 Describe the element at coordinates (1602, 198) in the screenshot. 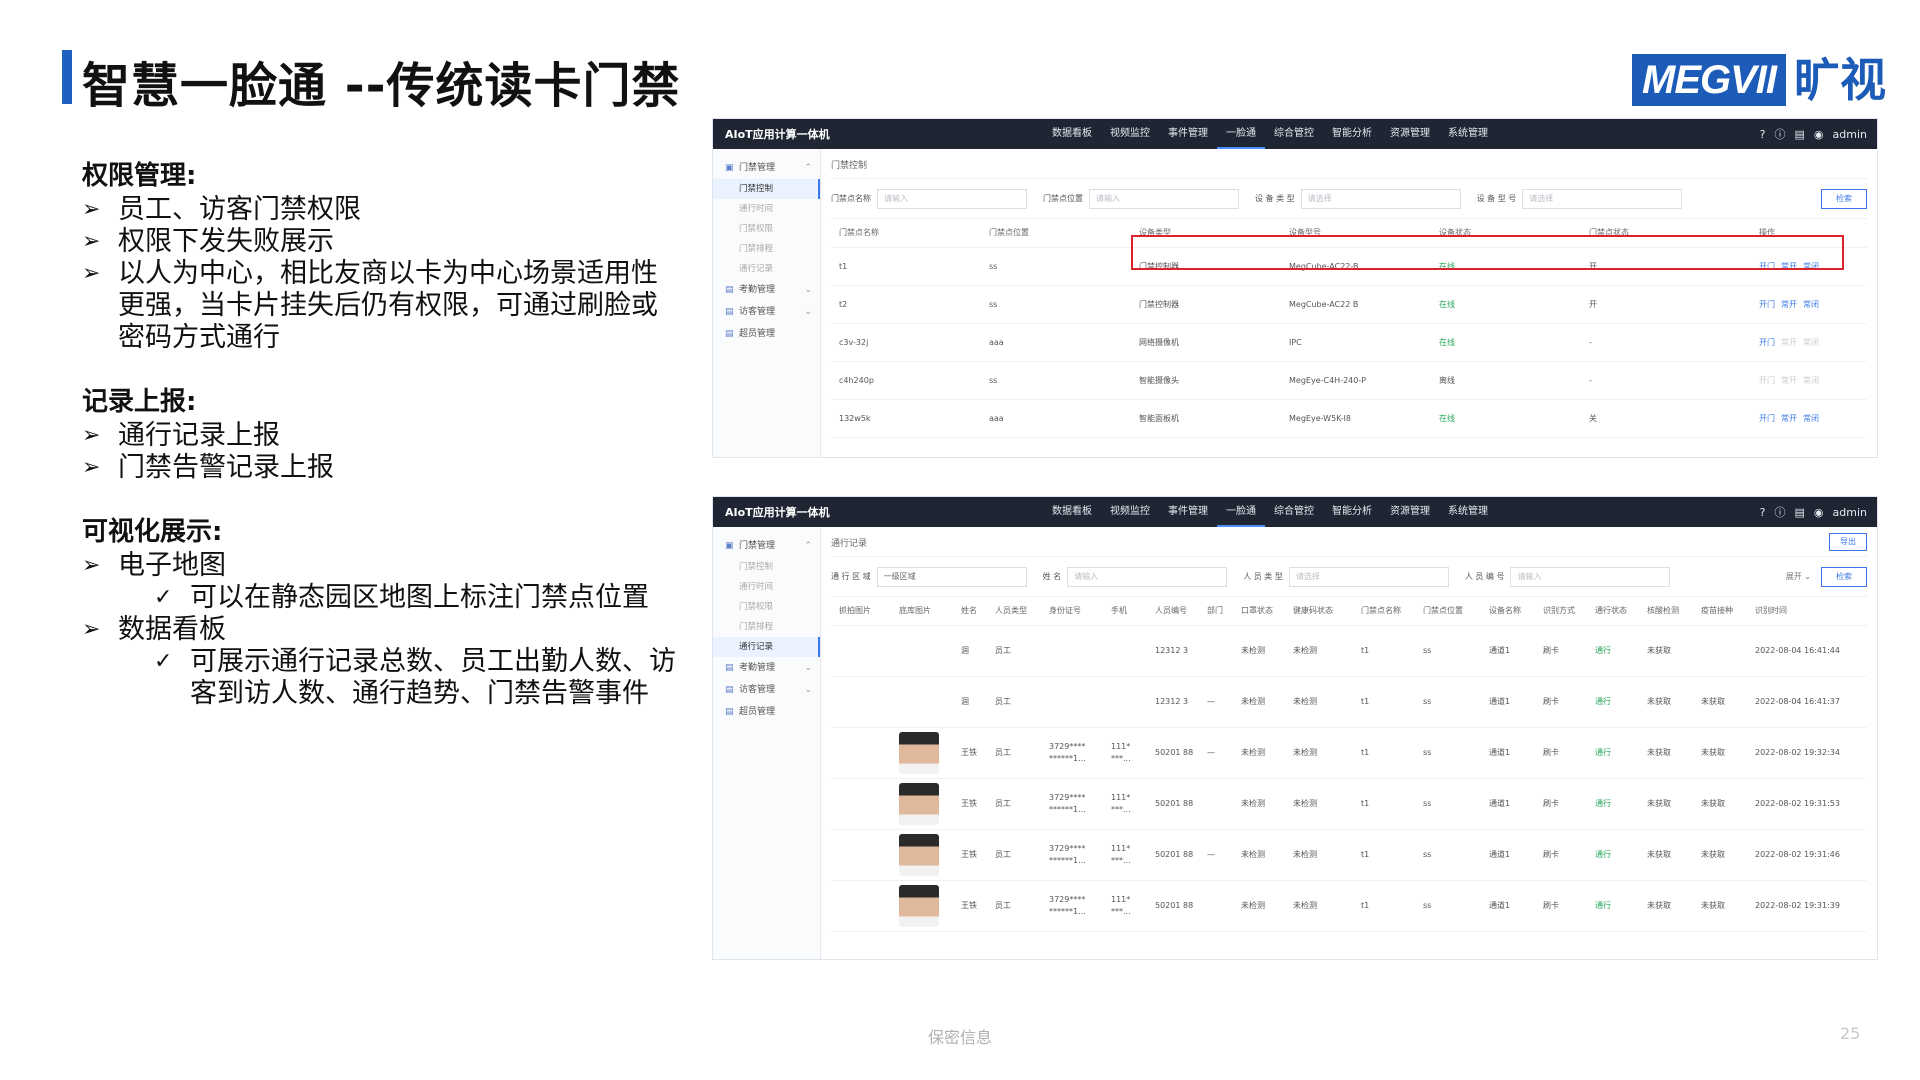

I see `device-model-select: 请选择` at that location.